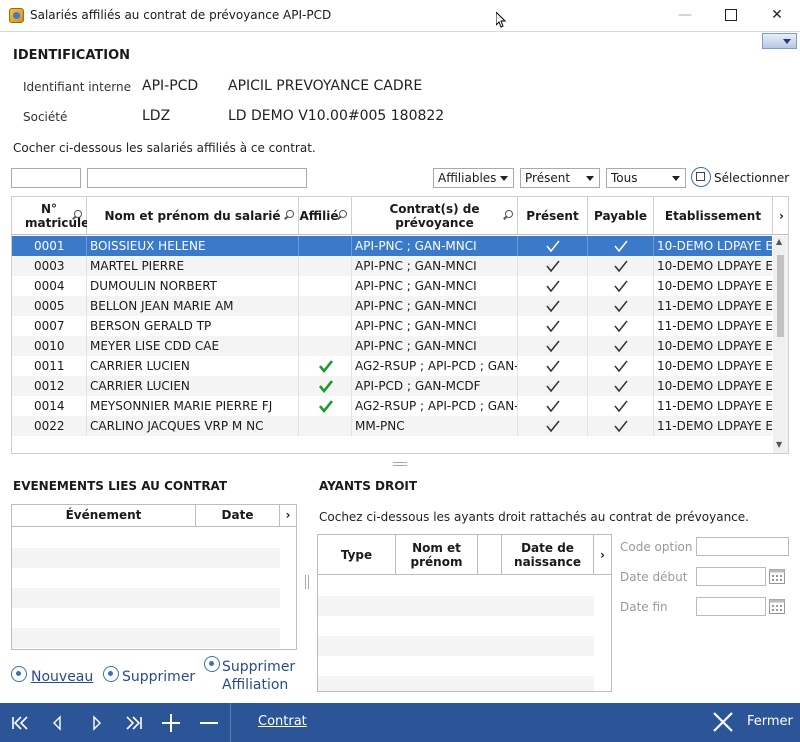 The image size is (800, 742). Describe the element at coordinates (50, 216) in the screenshot. I see `col-matricule: N° matricule` at that location.